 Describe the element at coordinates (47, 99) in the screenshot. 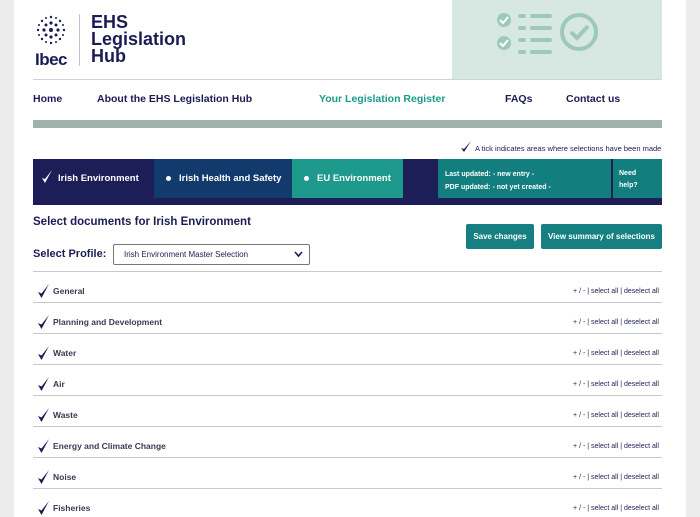

I see `nav-home: Home` at that location.